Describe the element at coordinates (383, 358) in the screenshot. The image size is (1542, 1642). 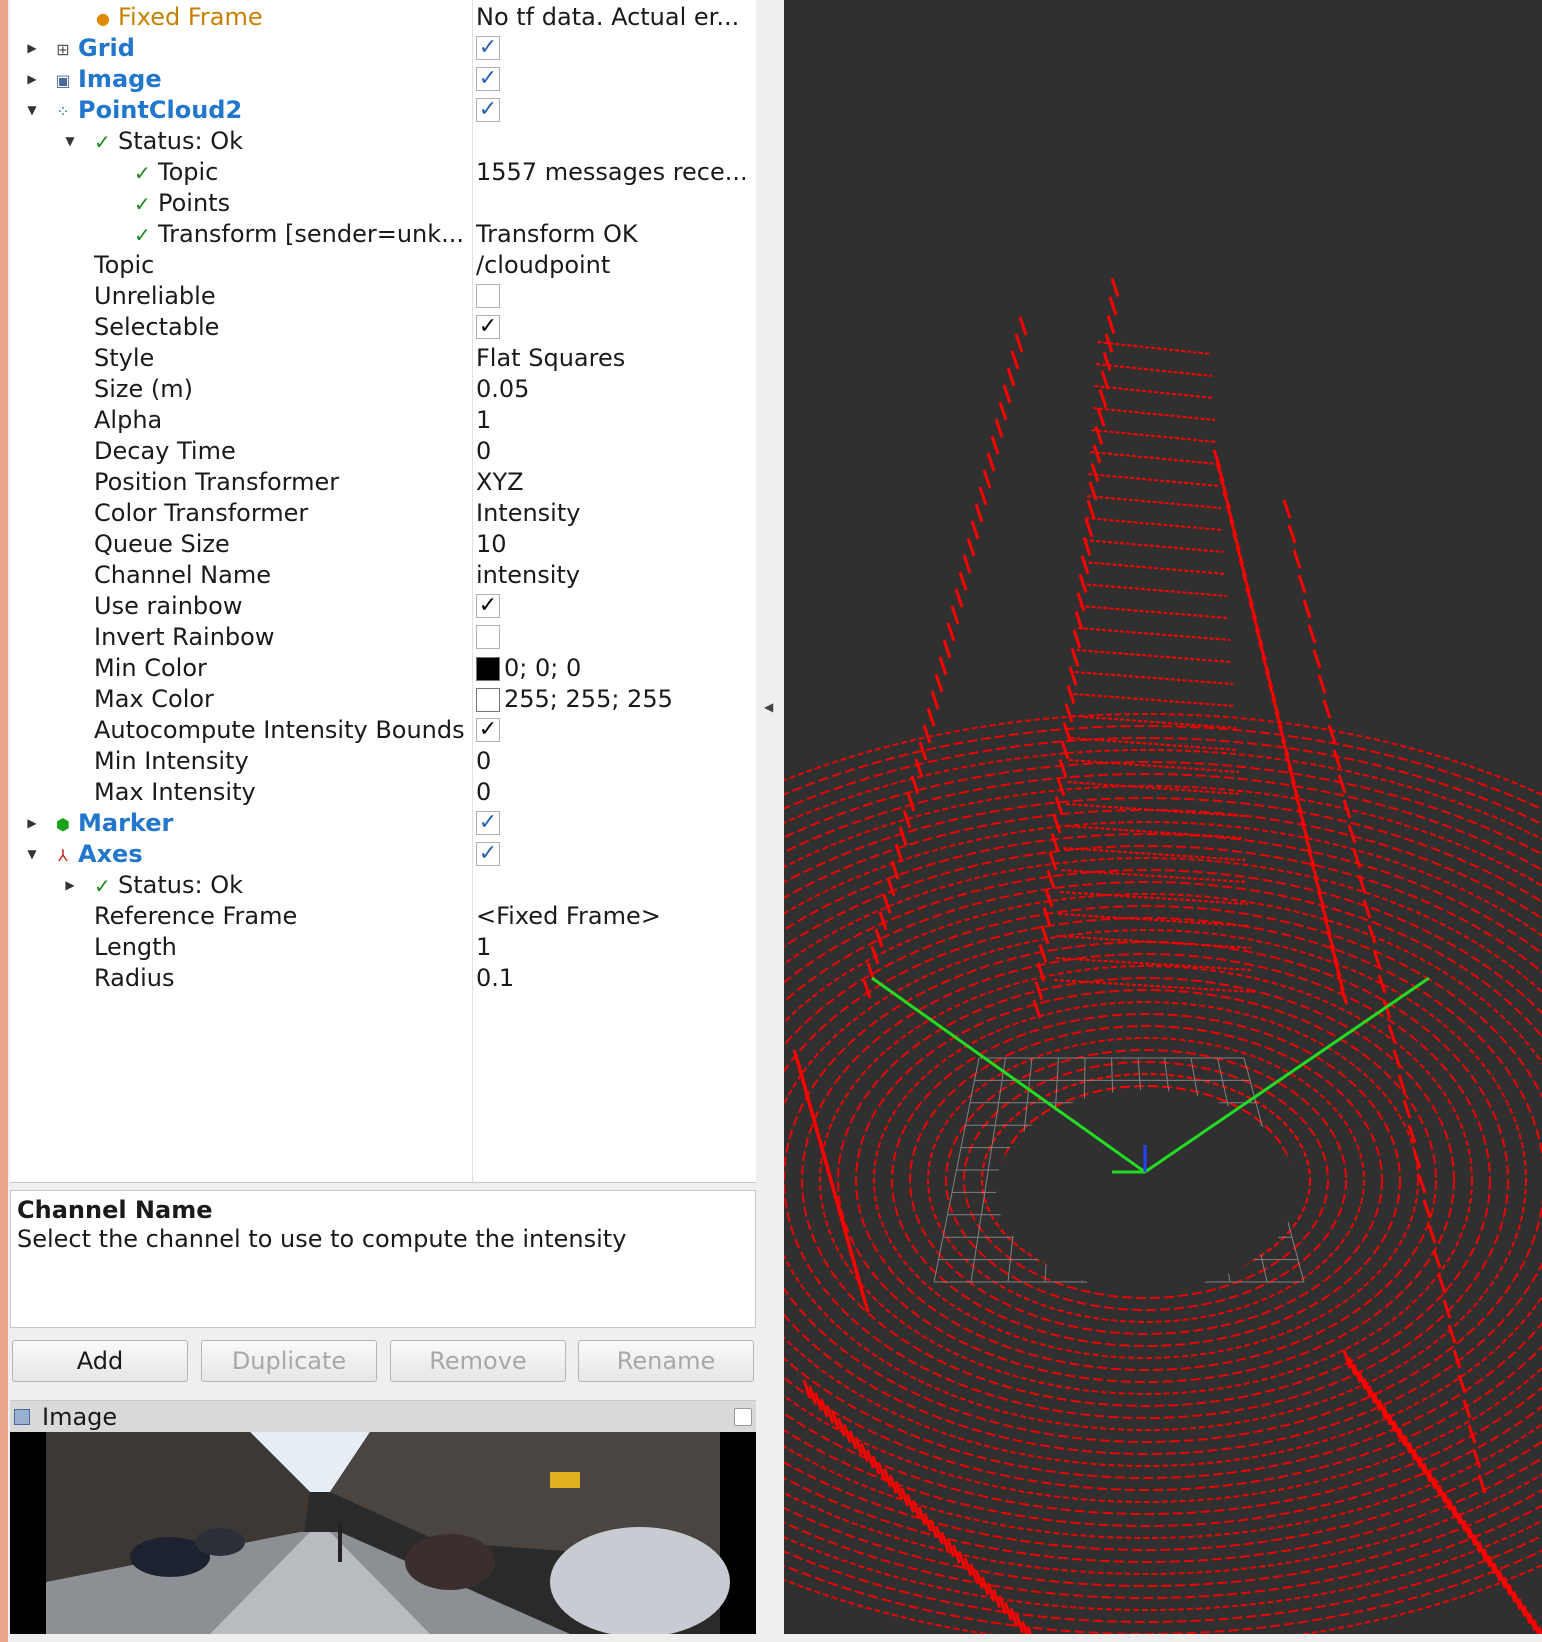
I see `prop-style-row: Style Flat Squares` at that location.